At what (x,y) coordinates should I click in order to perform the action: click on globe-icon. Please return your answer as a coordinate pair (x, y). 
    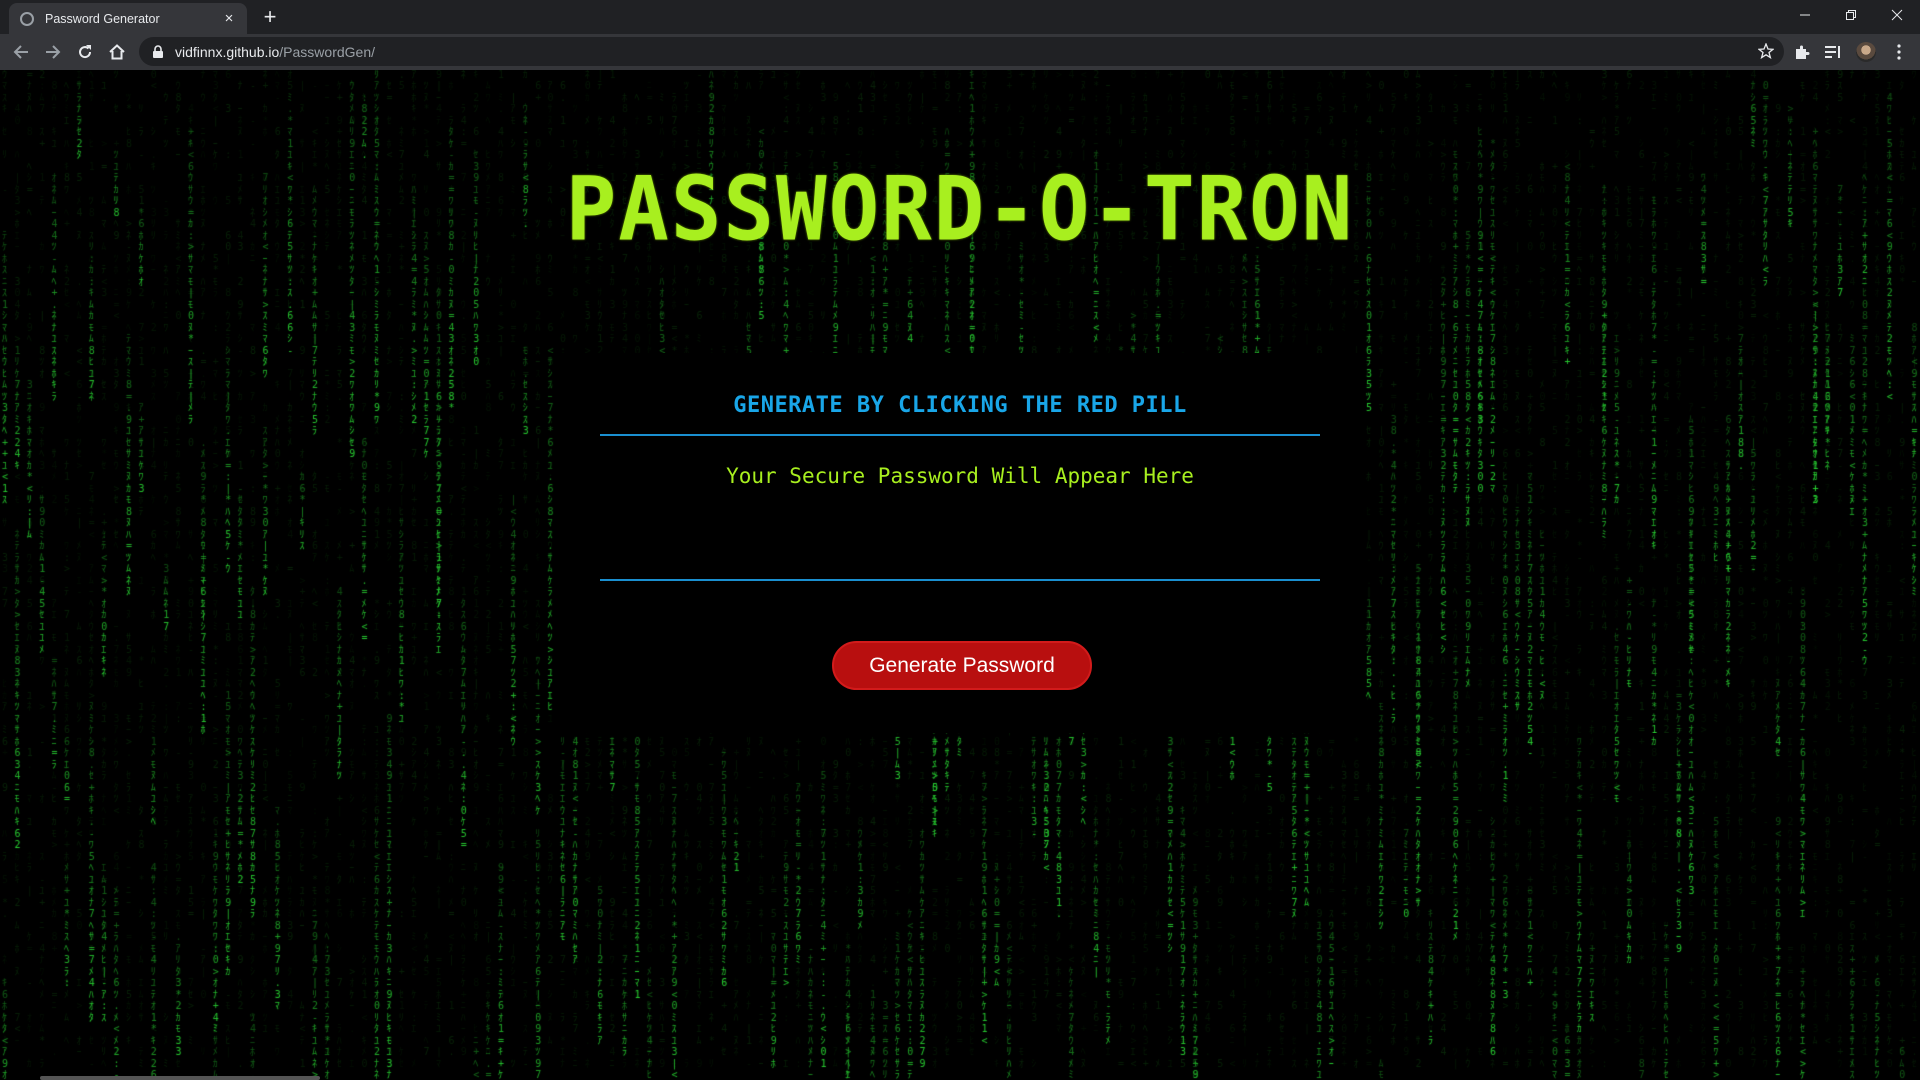
    Looking at the image, I should click on (27, 18).